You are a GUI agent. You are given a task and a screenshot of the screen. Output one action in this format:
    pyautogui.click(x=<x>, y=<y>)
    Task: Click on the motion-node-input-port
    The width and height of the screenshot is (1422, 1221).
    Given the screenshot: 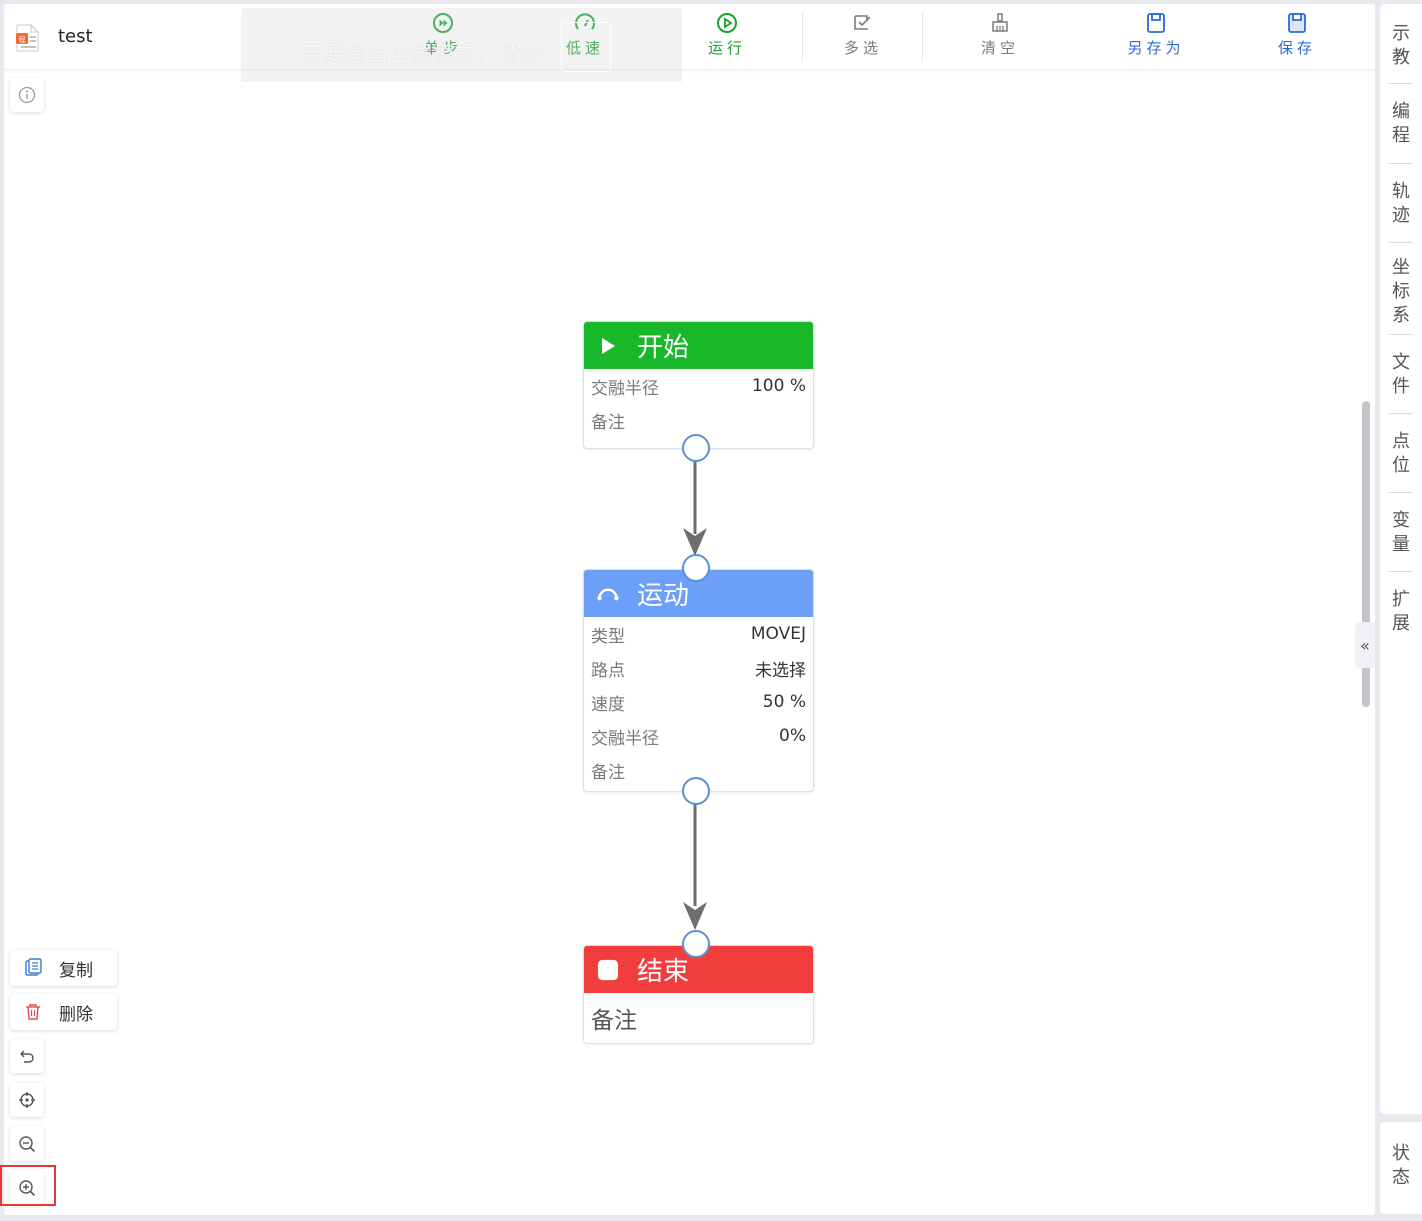 What is the action you would take?
    pyautogui.click(x=696, y=568)
    